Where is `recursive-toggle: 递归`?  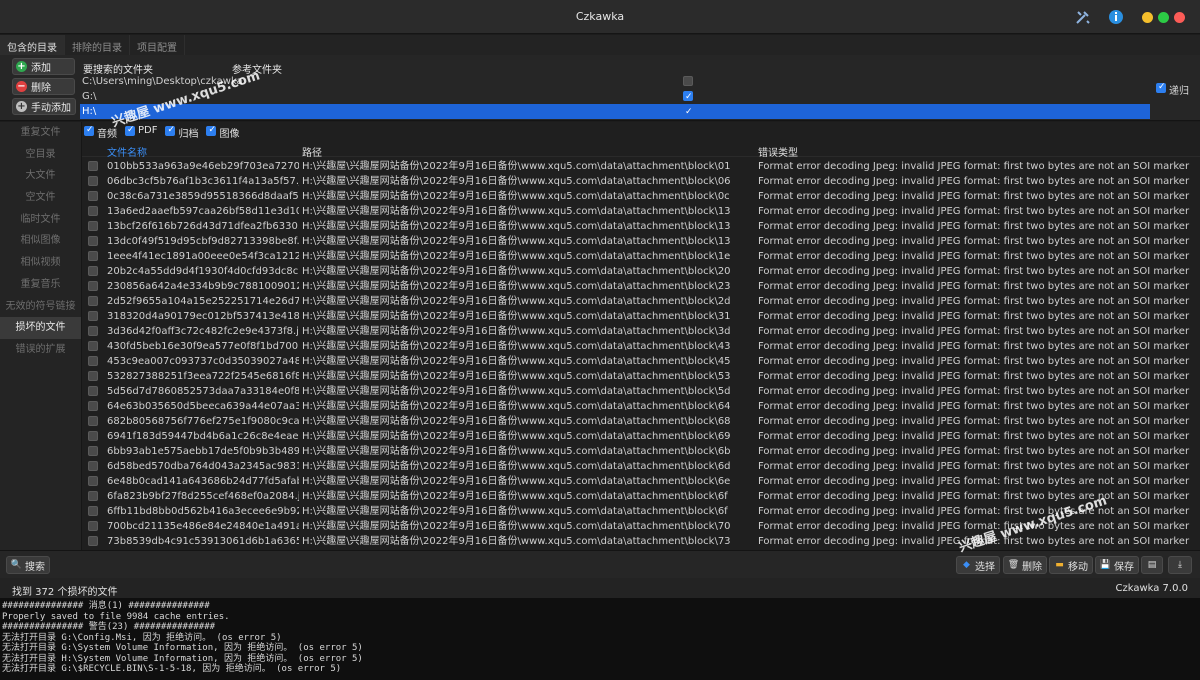
recursive-toggle: 递归 is located at coordinates (1172, 89).